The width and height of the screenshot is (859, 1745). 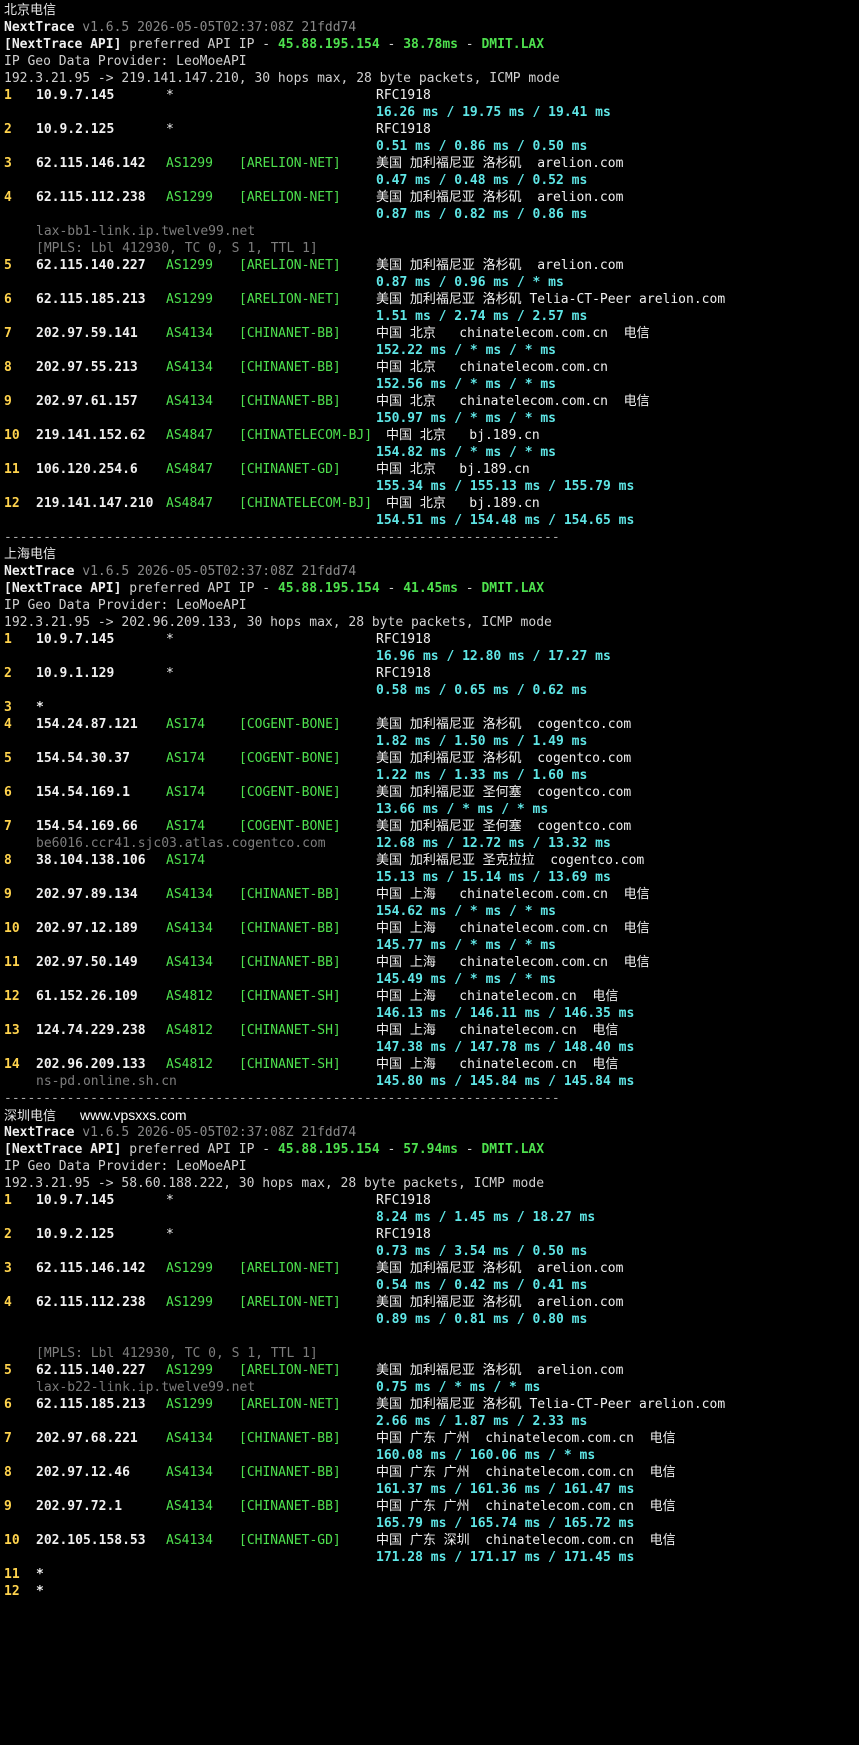 What do you see at coordinates (505, 1081) in the screenshot?
I see `hop-latency: 145.80 ms / 145.84 ms / 145.84 ms` at bounding box center [505, 1081].